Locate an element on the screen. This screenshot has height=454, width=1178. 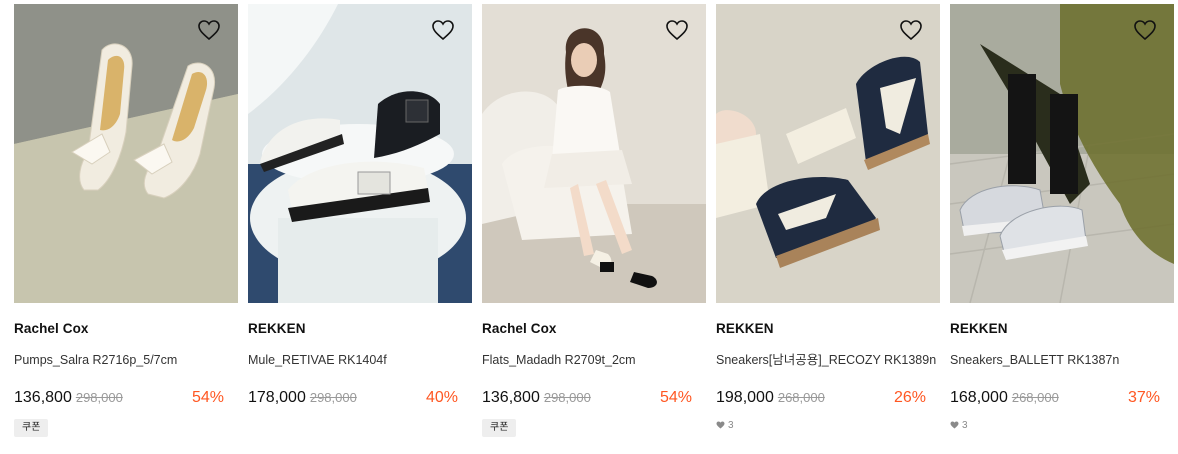
discount-rate: 40% is located at coordinates (441, 397).